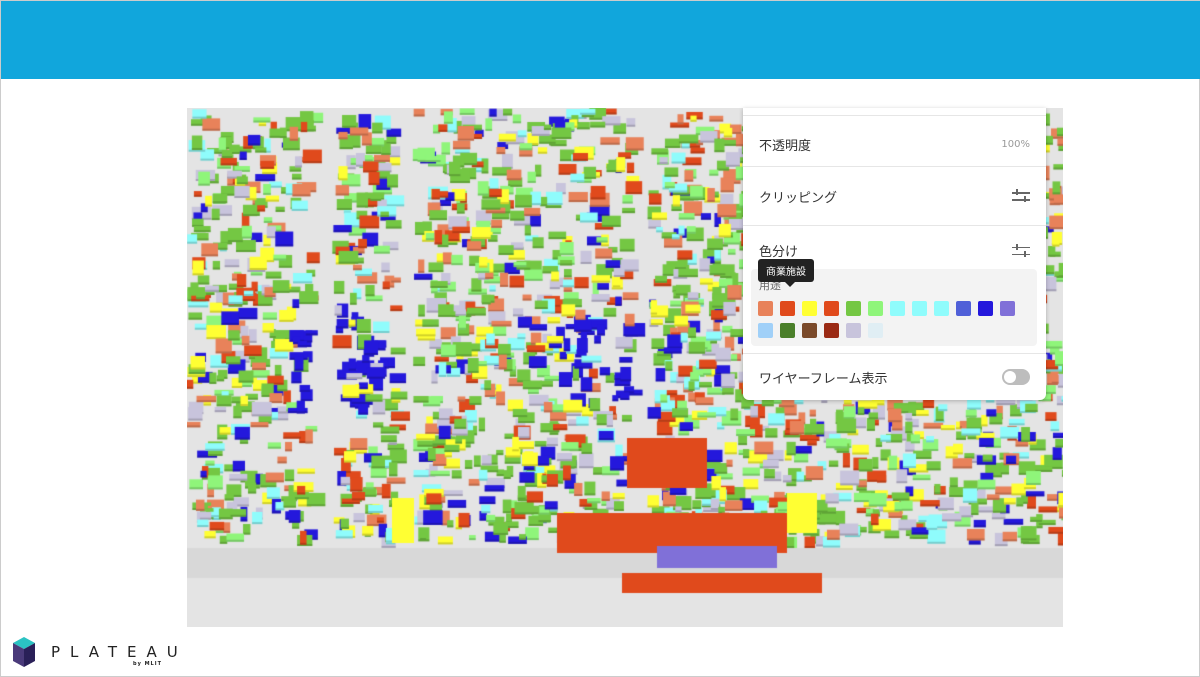  I want to click on brand-name: PLATEAU, so click(119, 652).